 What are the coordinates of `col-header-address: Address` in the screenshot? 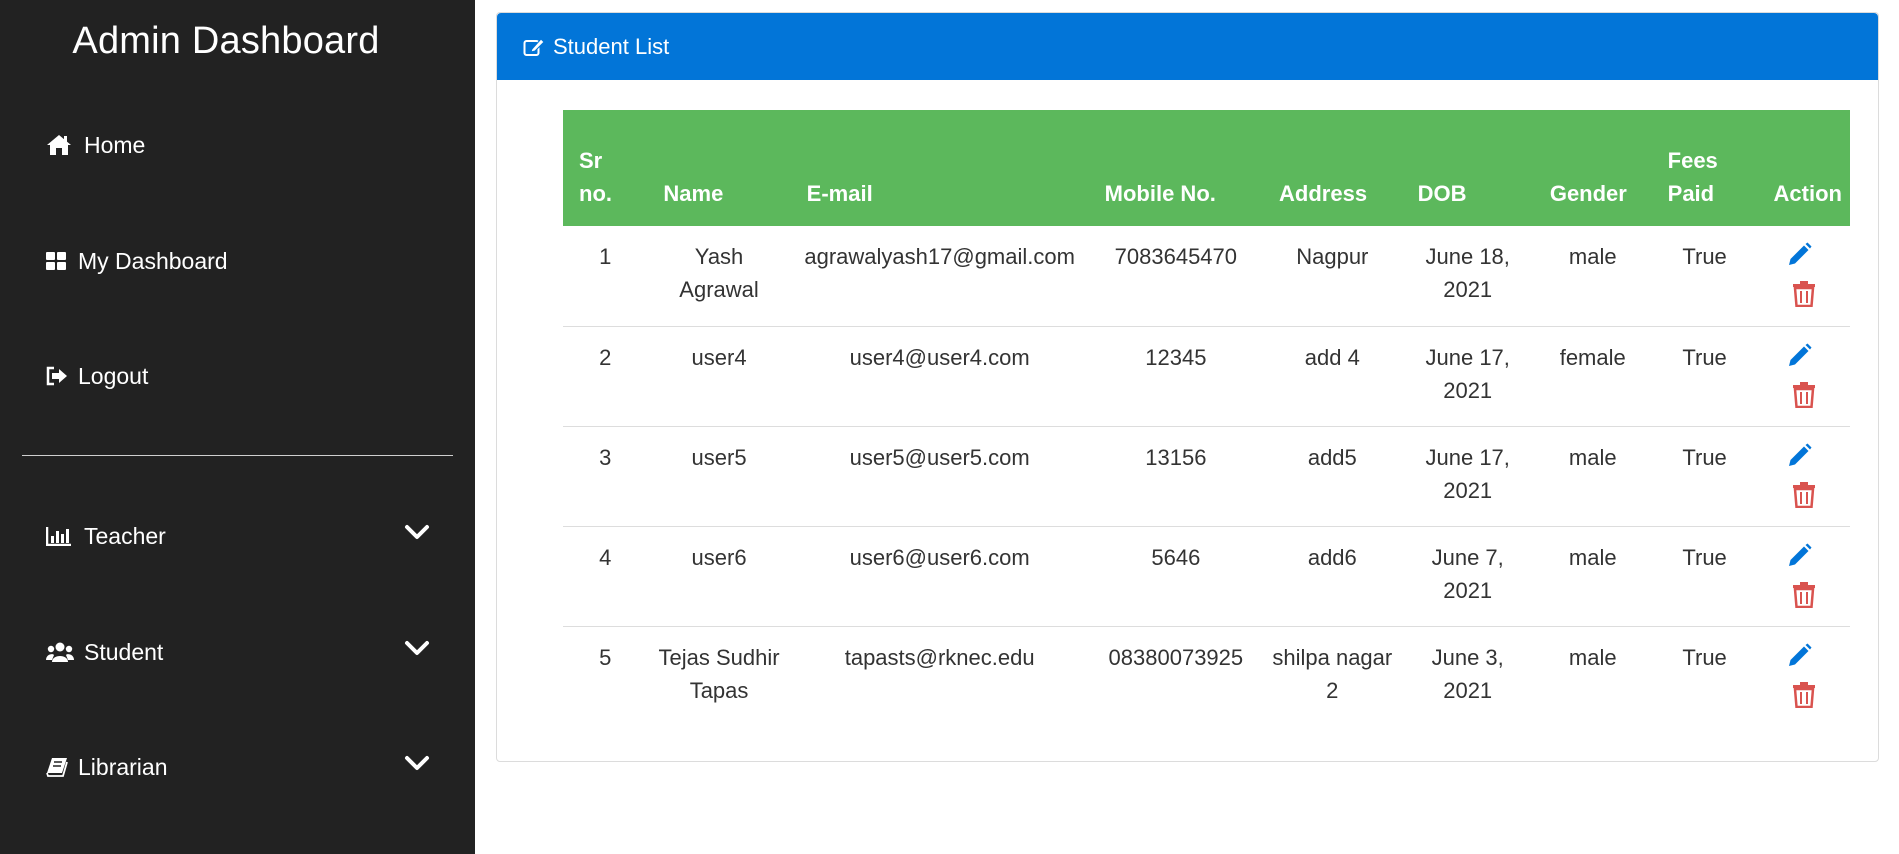 It's located at (1323, 193).